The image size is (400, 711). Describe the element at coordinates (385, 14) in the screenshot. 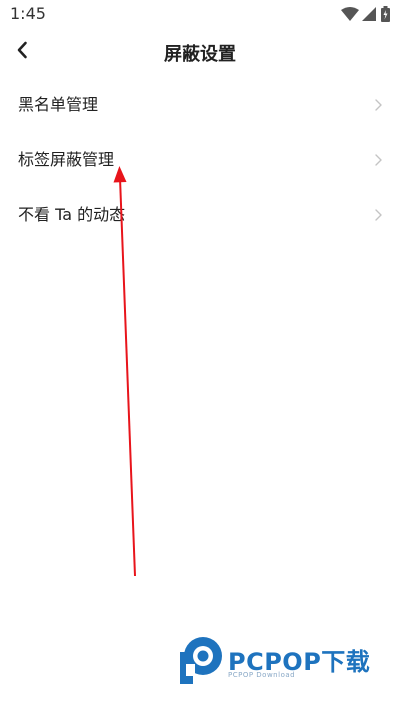

I see `battery-icon` at that location.